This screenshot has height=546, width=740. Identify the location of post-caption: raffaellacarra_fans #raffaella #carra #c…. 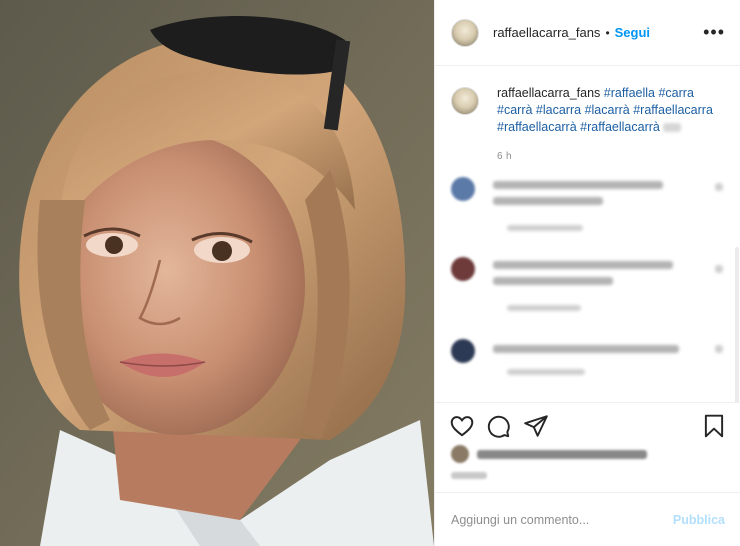
(591, 125).